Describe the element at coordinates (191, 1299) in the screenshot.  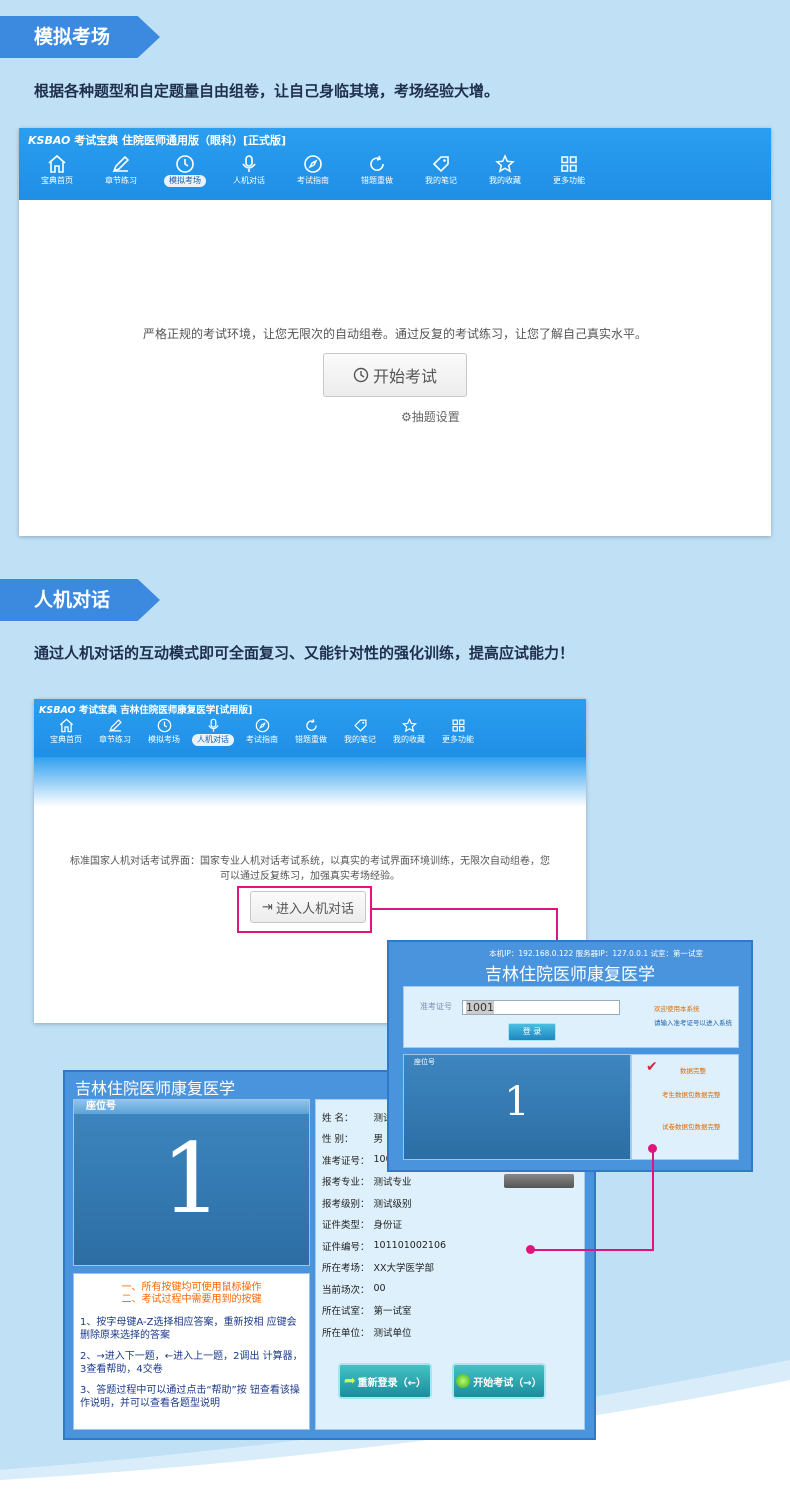
I see `rule-red-2: 二、考试过程中需要用到的按键` at that location.